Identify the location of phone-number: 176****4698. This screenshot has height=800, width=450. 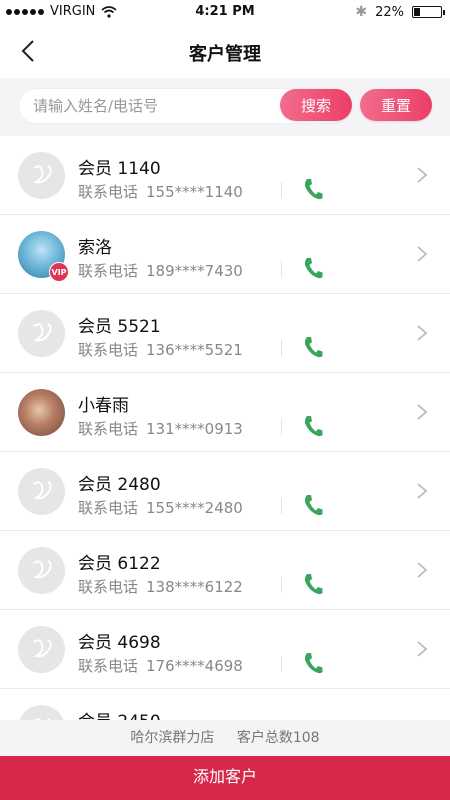
(194, 666).